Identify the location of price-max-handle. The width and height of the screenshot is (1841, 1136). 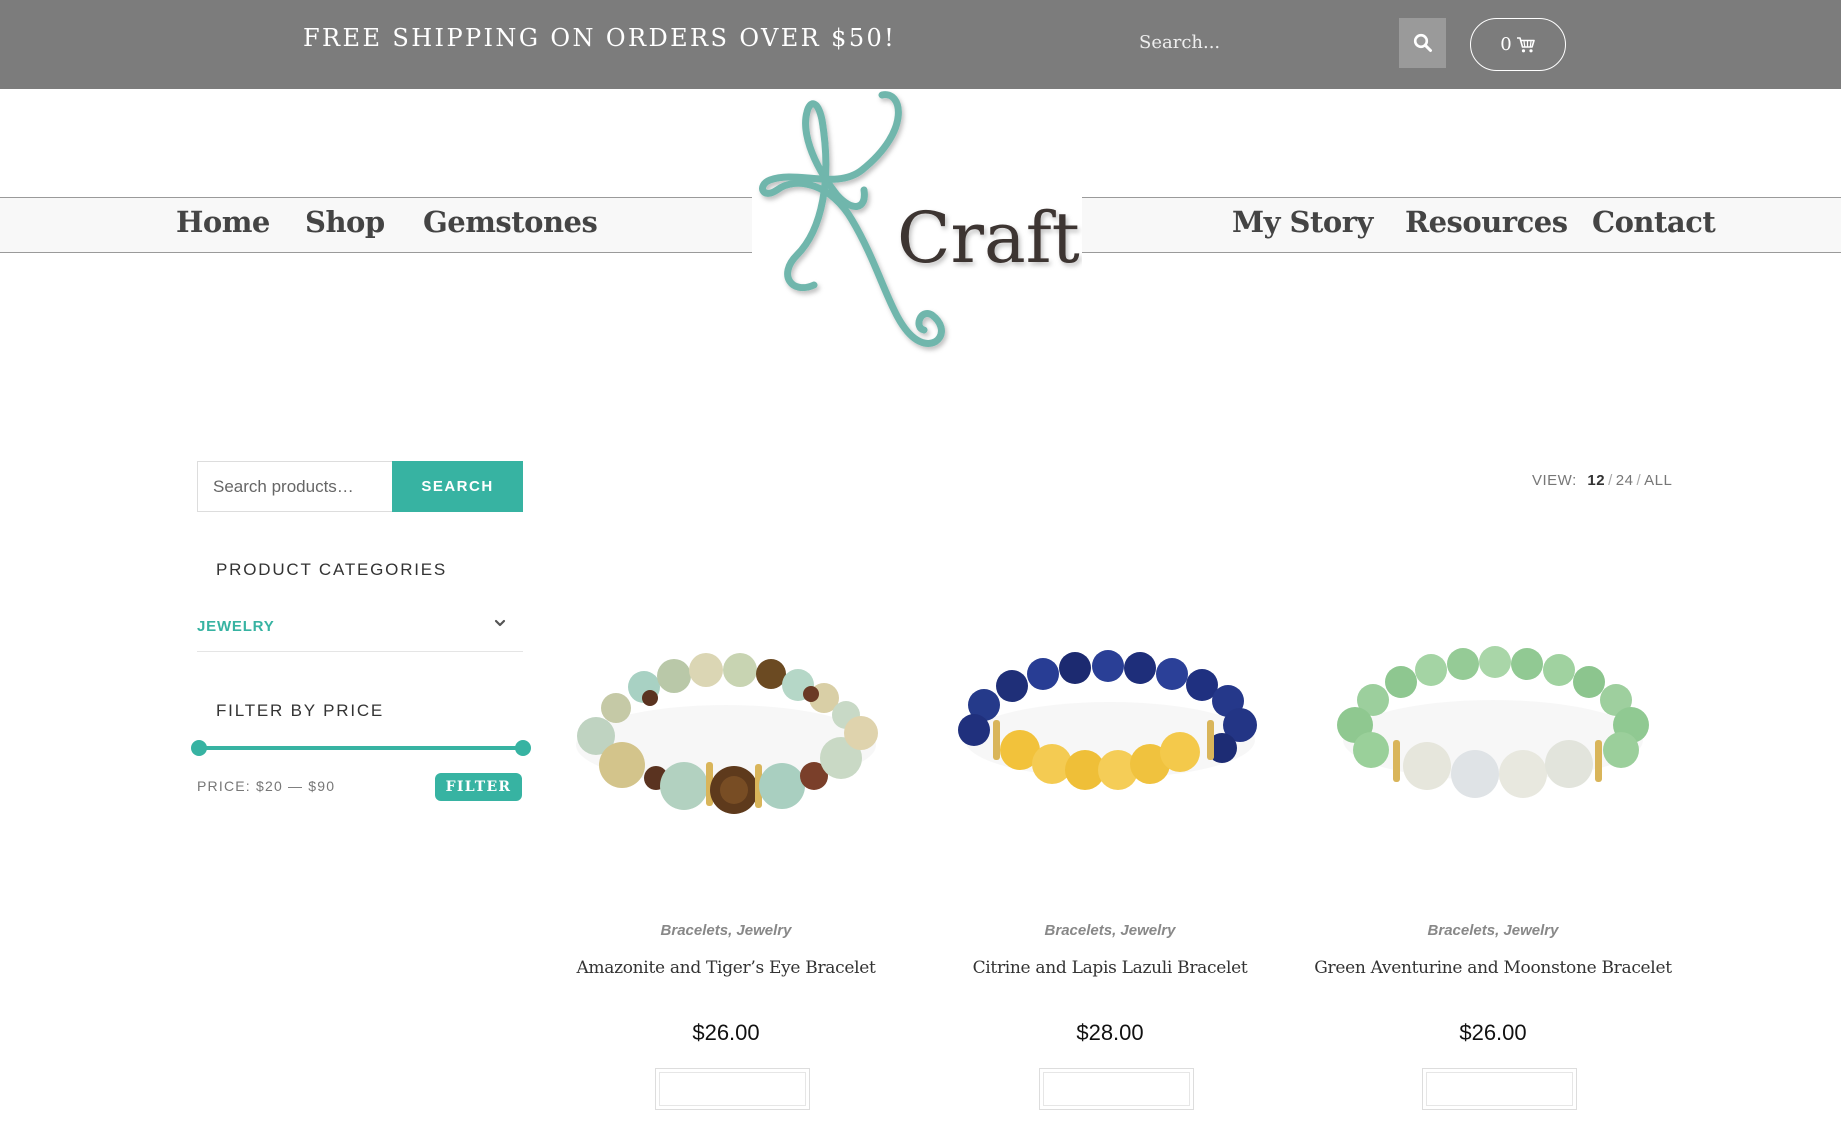
(523, 748).